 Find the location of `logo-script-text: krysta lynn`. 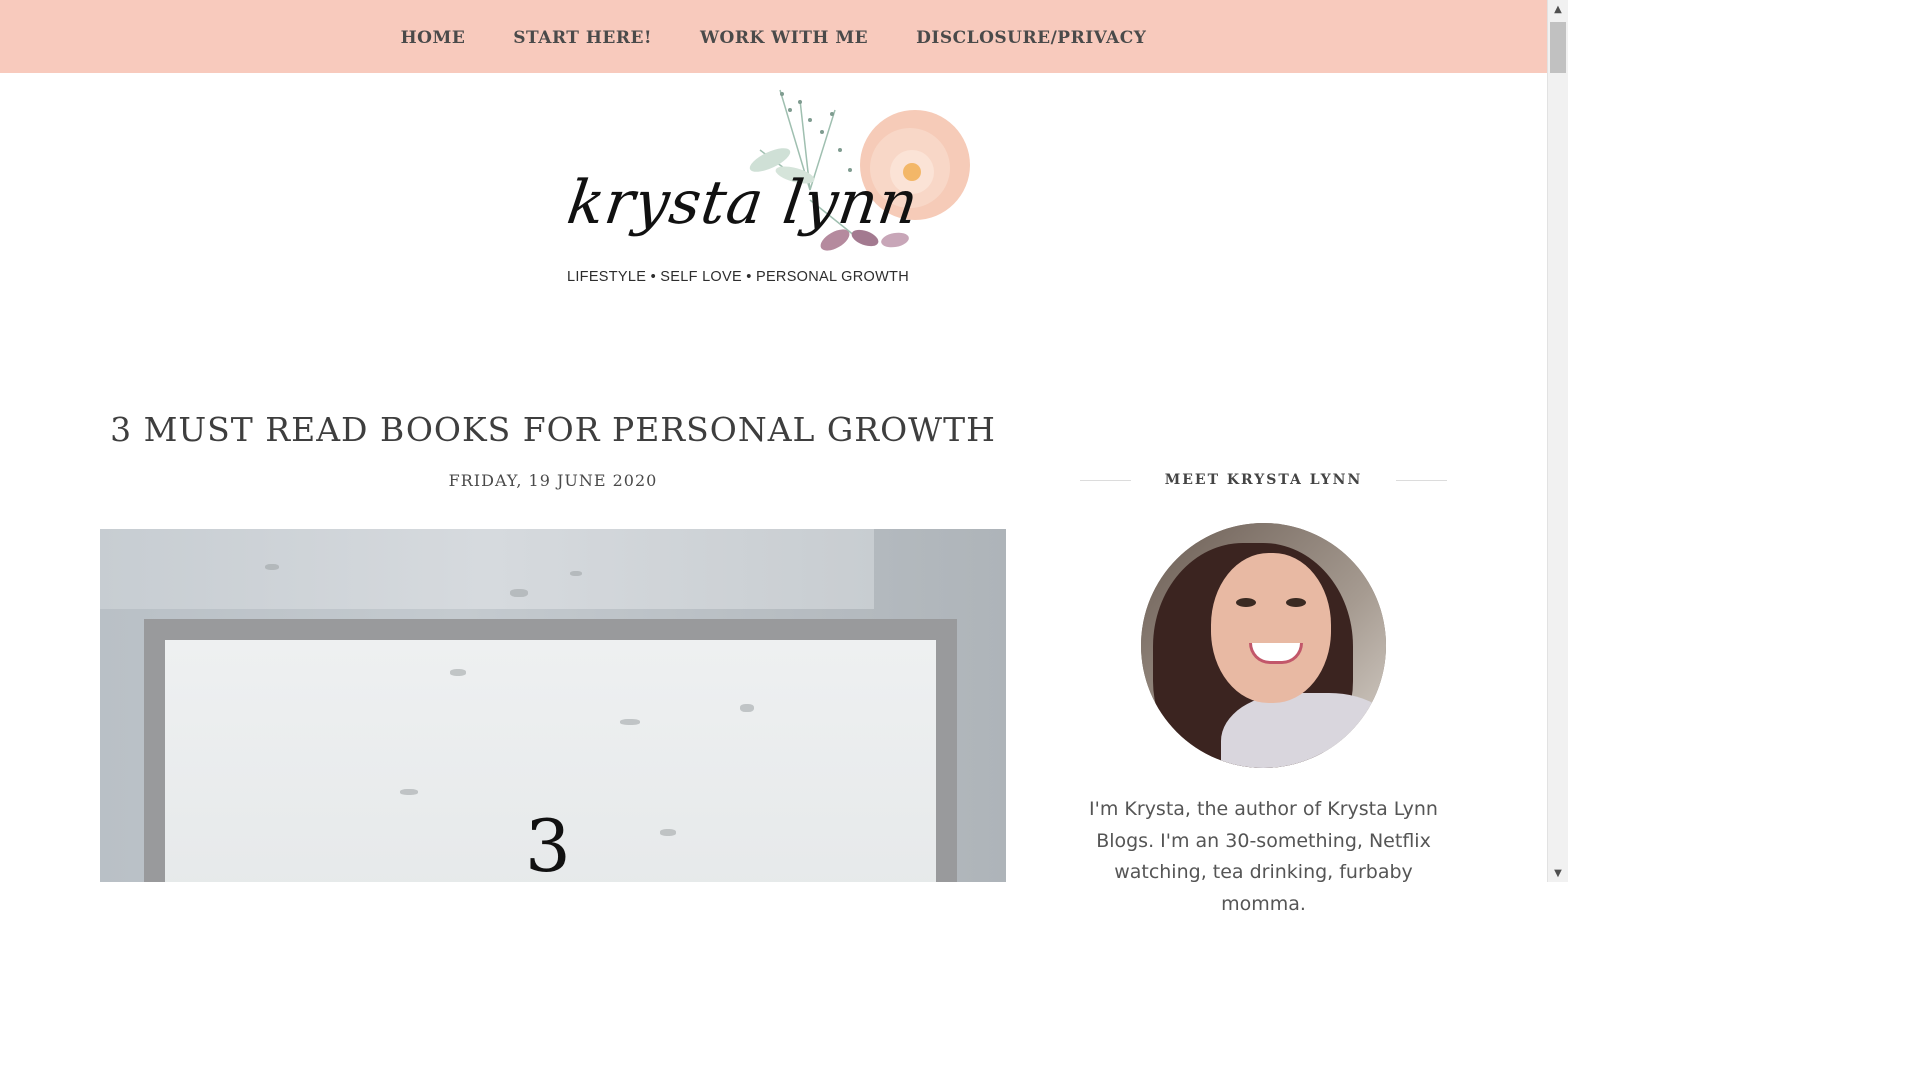

logo-script-text: krysta lynn is located at coordinates (743, 203).